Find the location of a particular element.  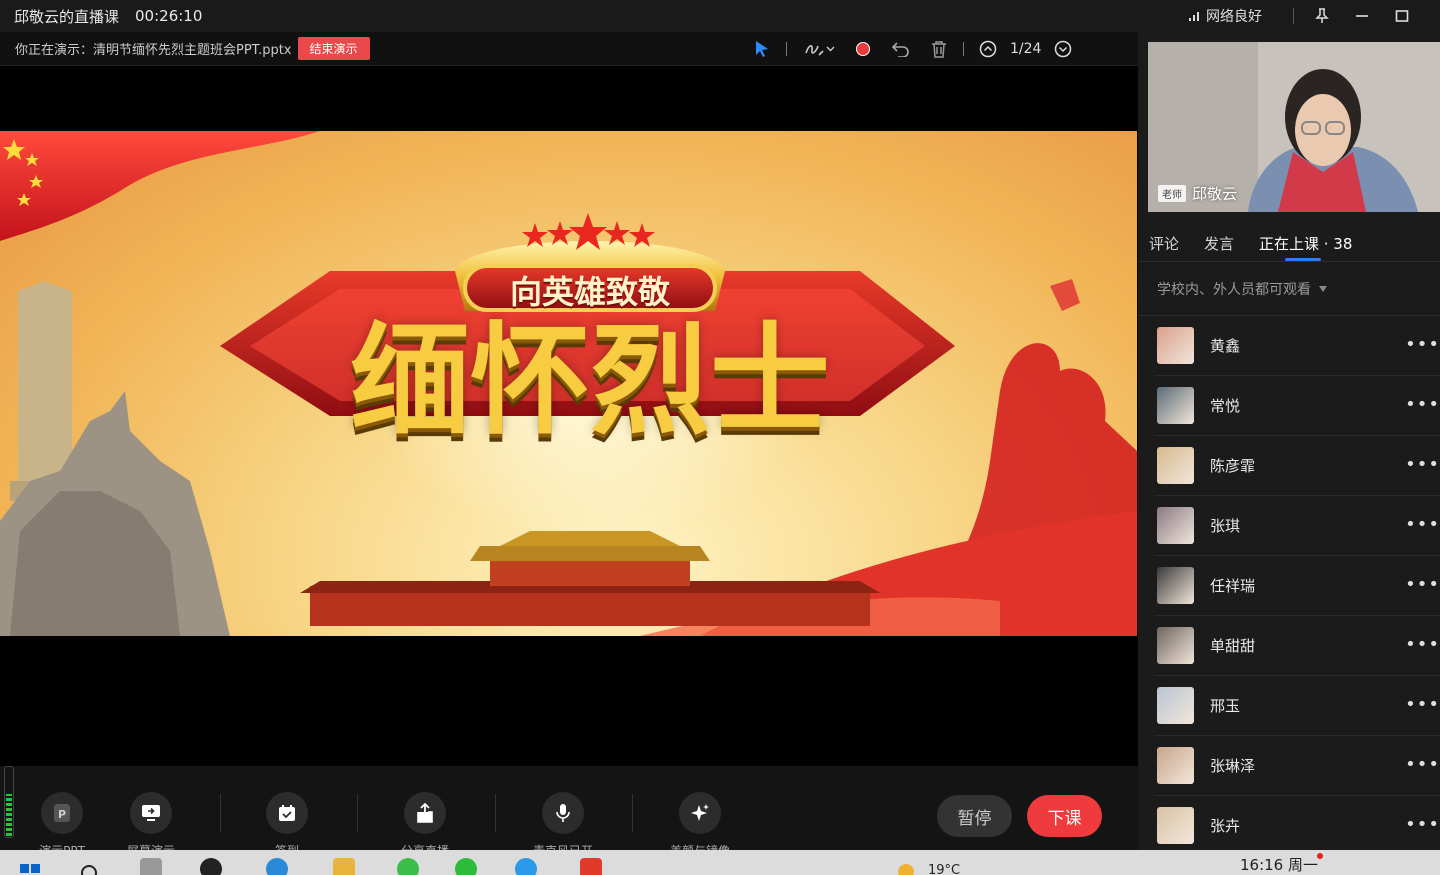

minimize-icon is located at coordinates (1362, 16).